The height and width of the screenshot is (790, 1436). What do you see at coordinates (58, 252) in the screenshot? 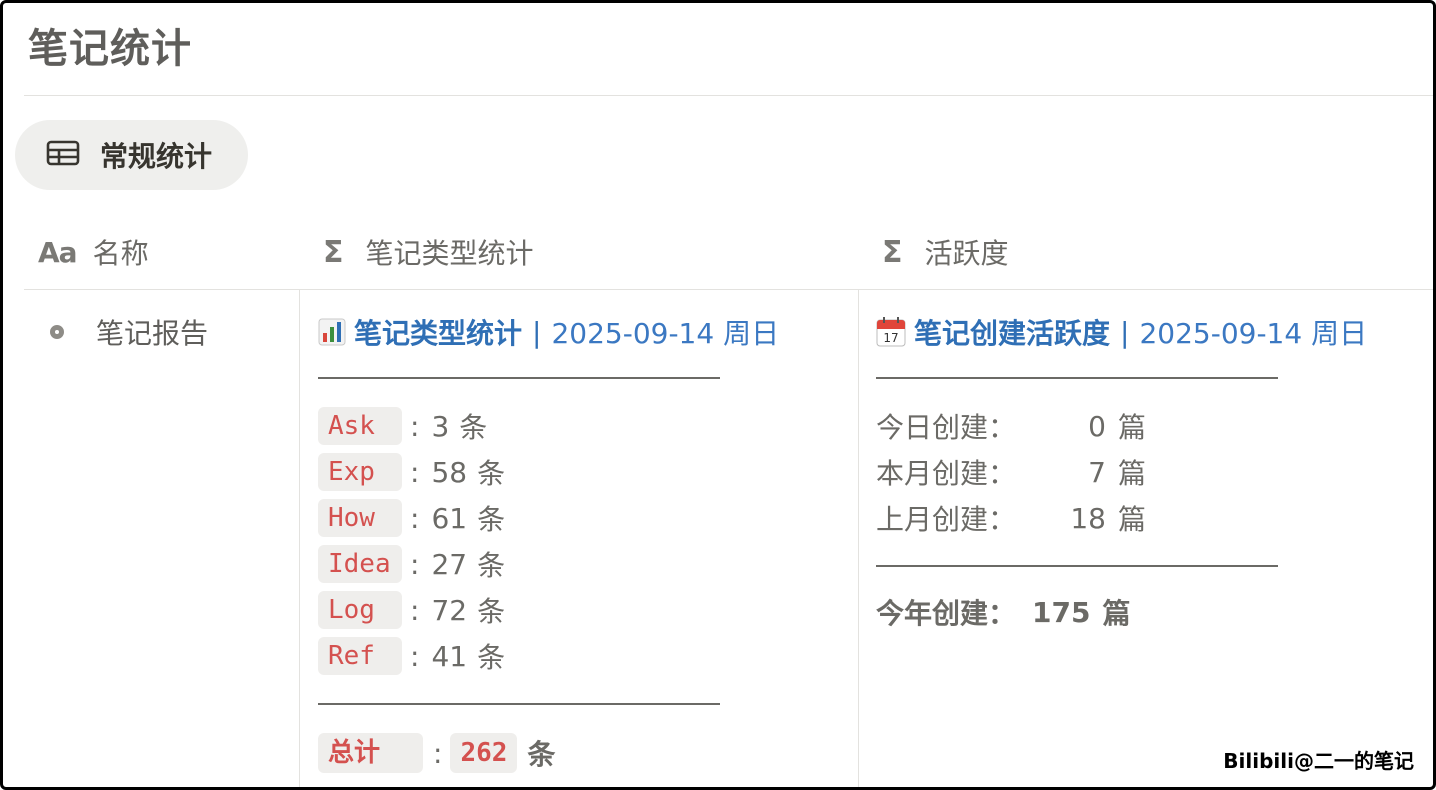
I see `text-property-icon: Aa` at bounding box center [58, 252].